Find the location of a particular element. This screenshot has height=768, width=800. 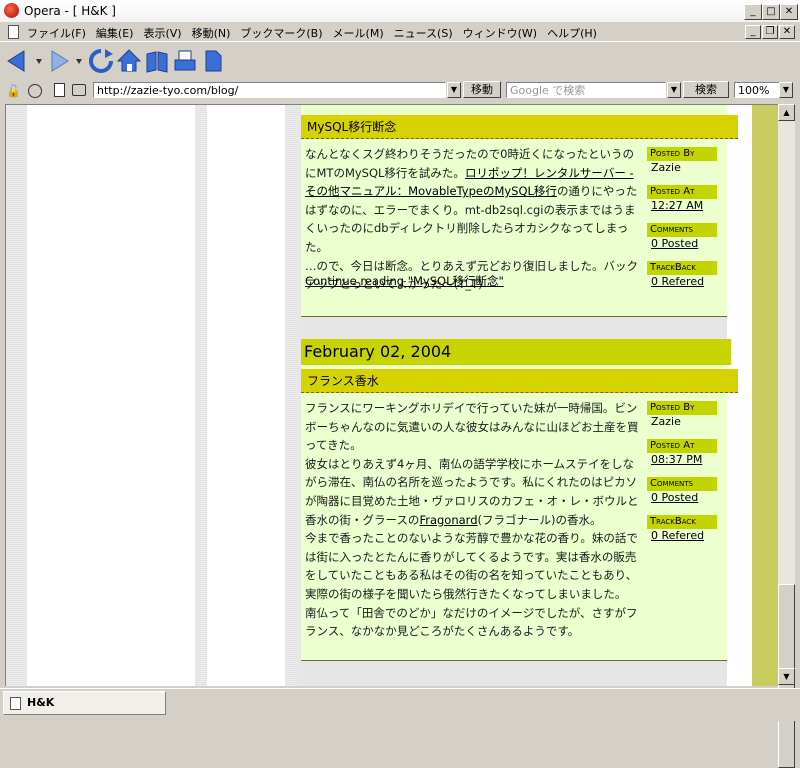

scroll-down-arrow: ▼ is located at coordinates (786, 676).